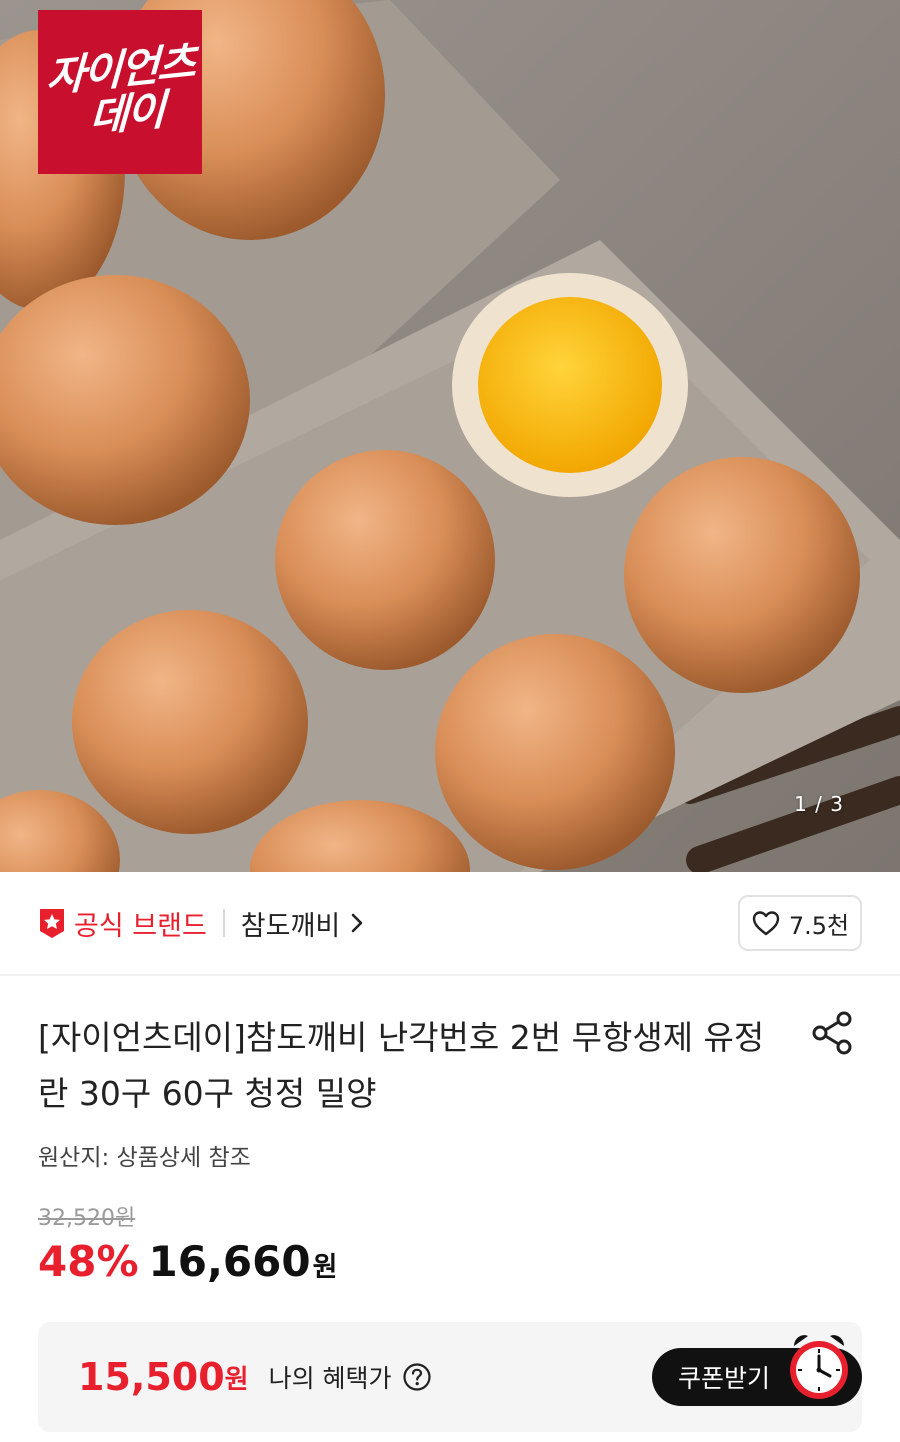 The image size is (900, 1442). What do you see at coordinates (140, 926) in the screenshot?
I see `official-brand-label: 공식 브랜드` at bounding box center [140, 926].